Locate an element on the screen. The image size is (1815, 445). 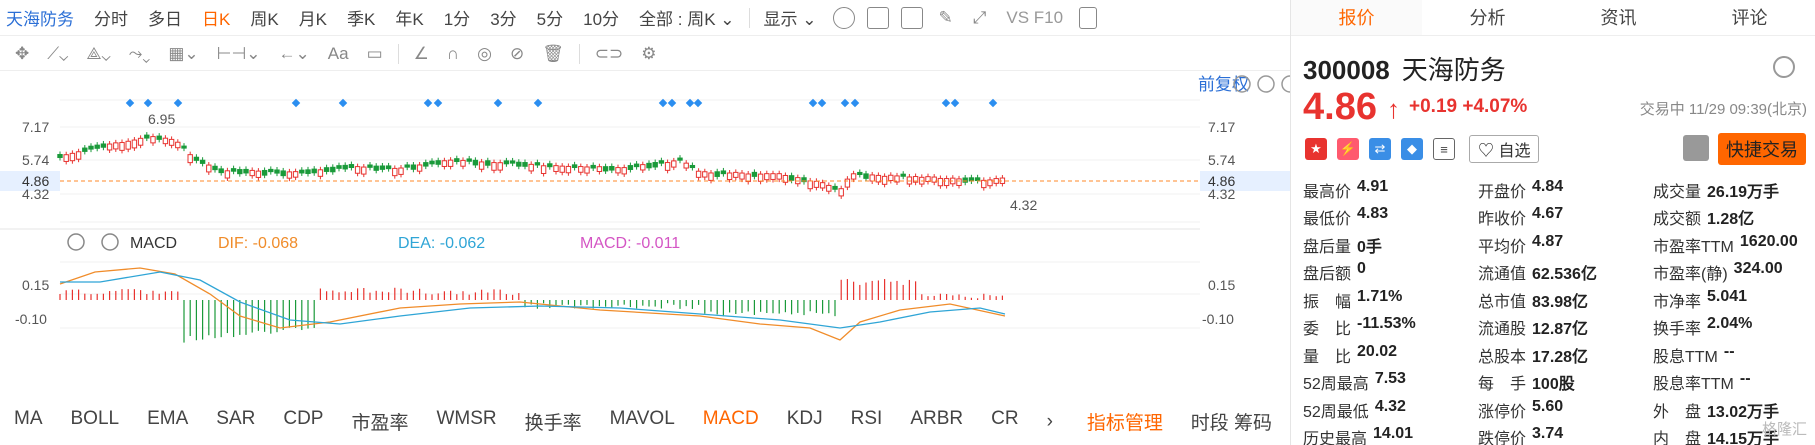
move-icon: ✥ is located at coordinates (22, 54).